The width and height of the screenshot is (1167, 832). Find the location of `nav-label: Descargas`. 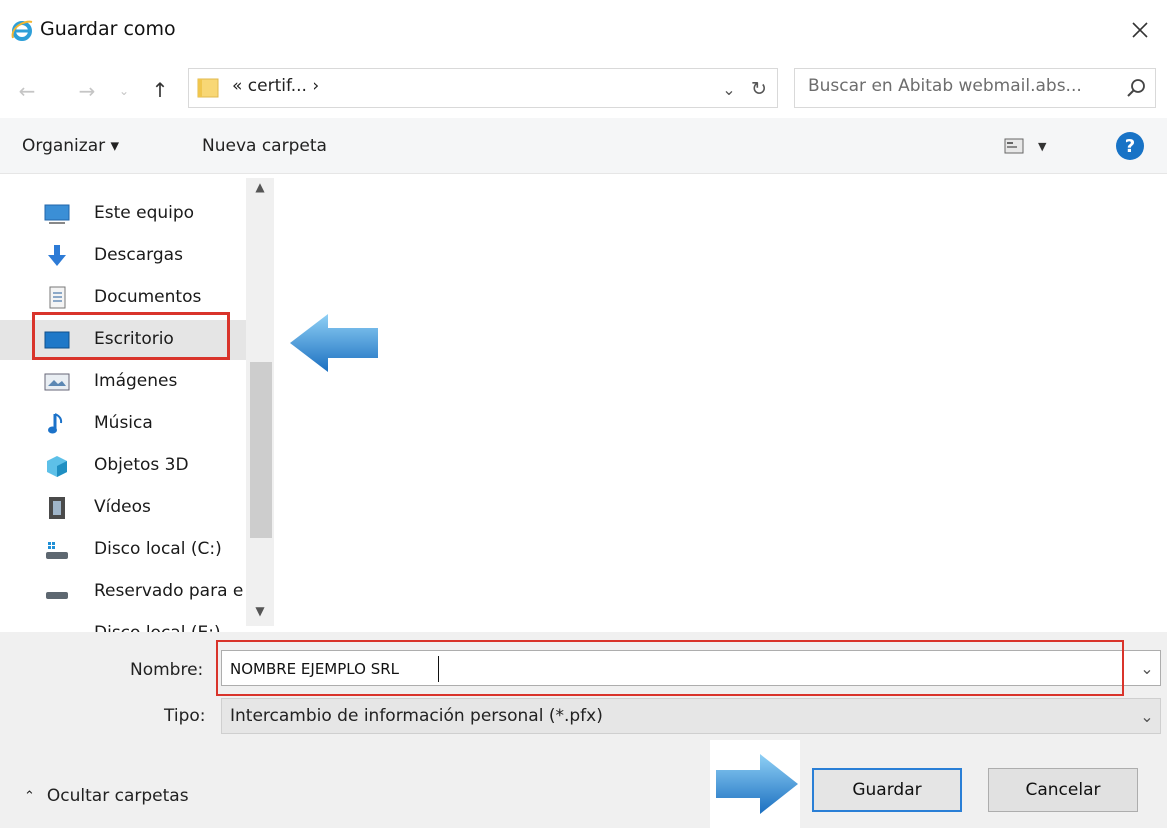

nav-label: Descargas is located at coordinates (138, 255).